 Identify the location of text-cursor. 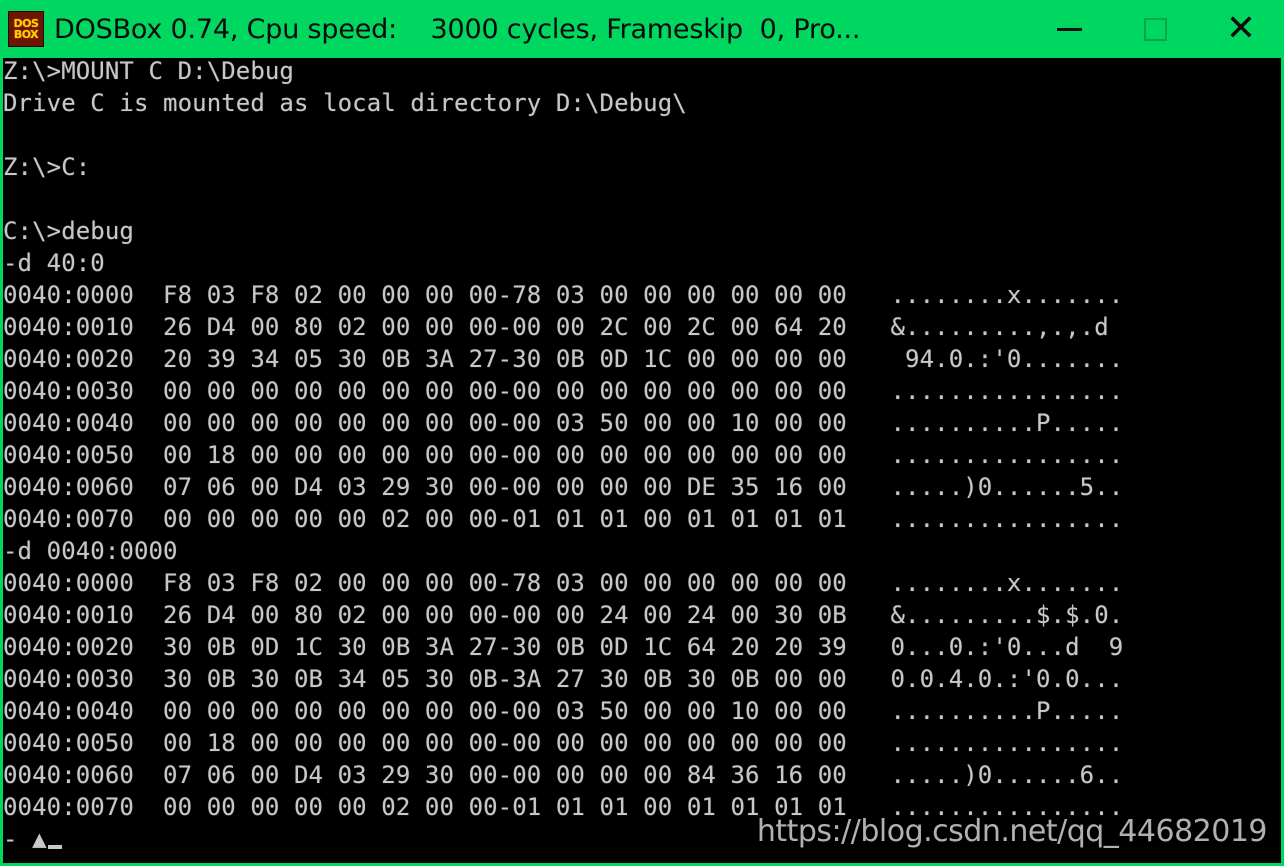
(54, 847).